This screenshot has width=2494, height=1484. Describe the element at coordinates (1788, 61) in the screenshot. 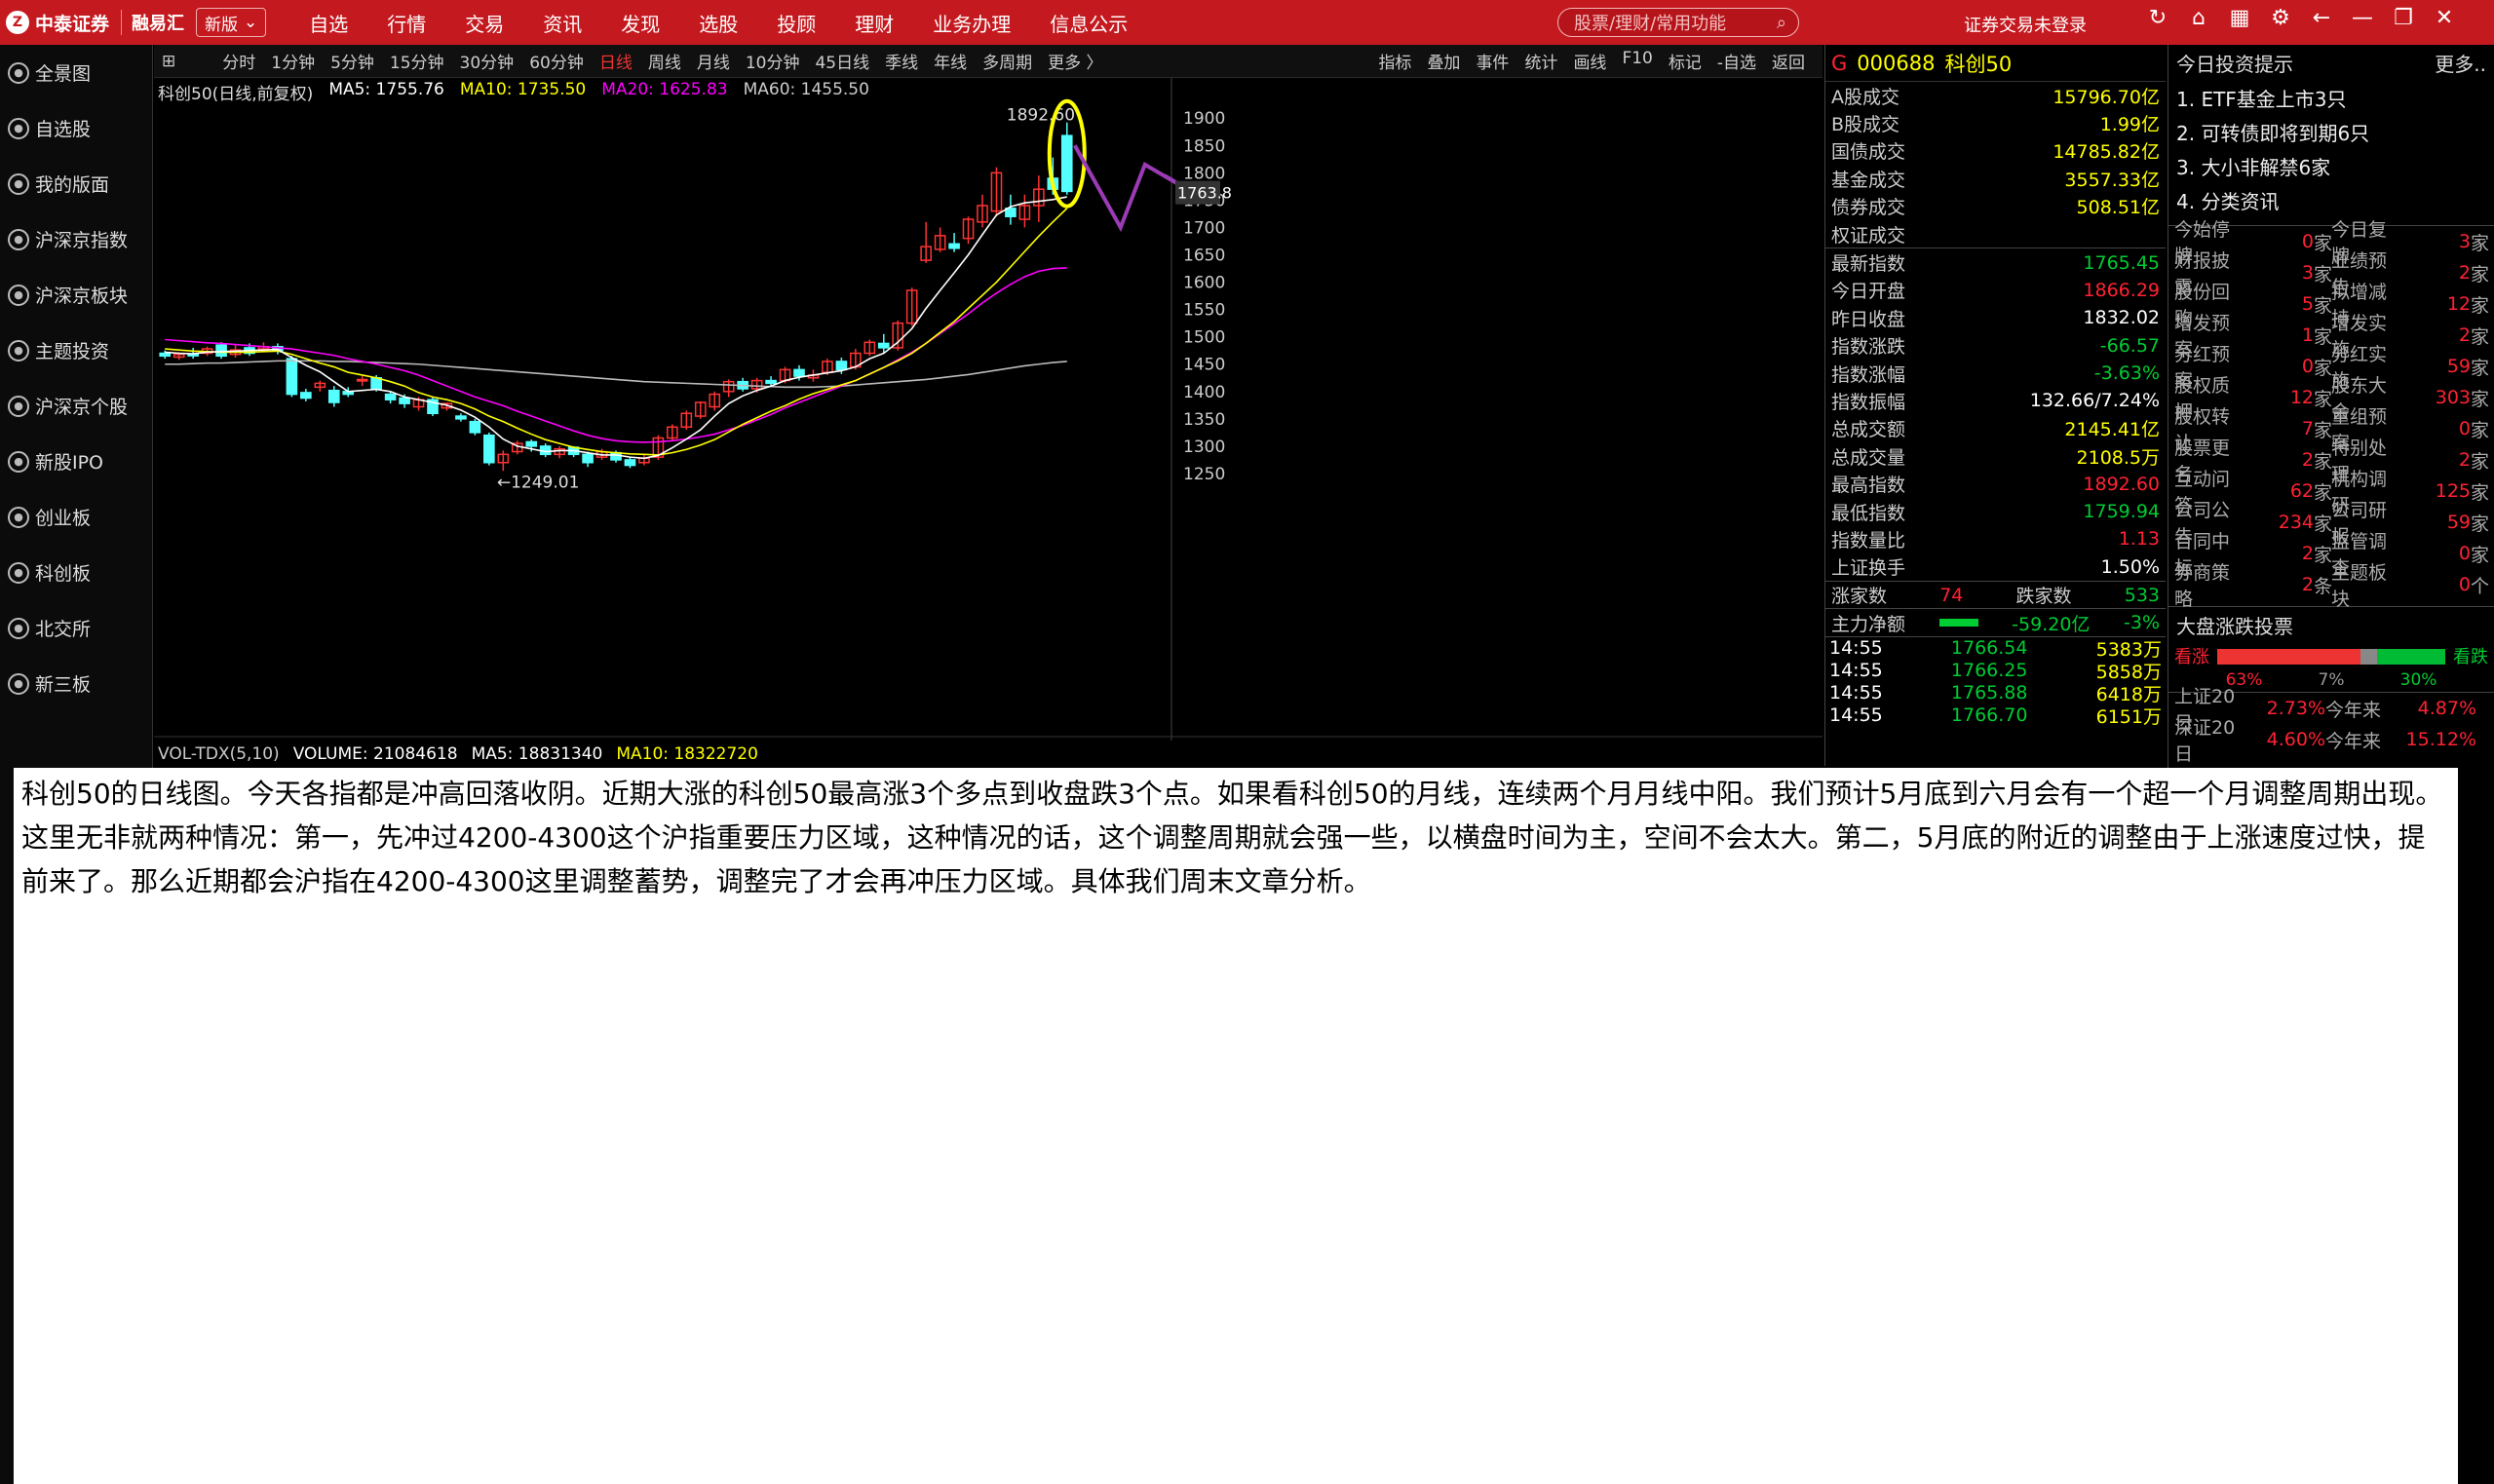

I see `tool-button: 返回` at that location.